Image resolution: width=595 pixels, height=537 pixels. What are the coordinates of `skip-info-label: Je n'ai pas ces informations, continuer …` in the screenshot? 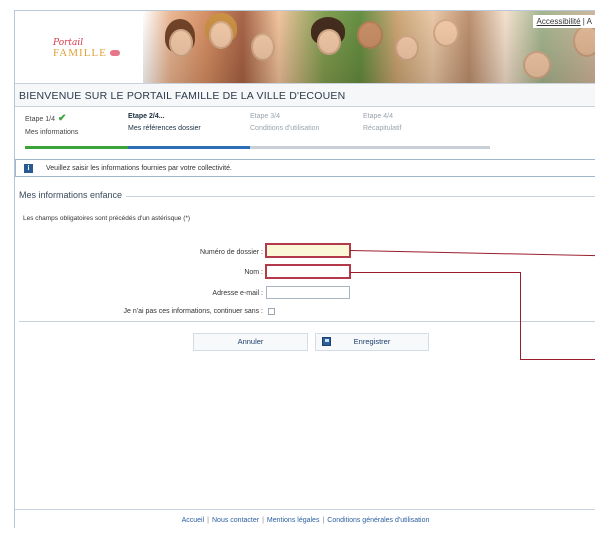 It's located at (193, 311).